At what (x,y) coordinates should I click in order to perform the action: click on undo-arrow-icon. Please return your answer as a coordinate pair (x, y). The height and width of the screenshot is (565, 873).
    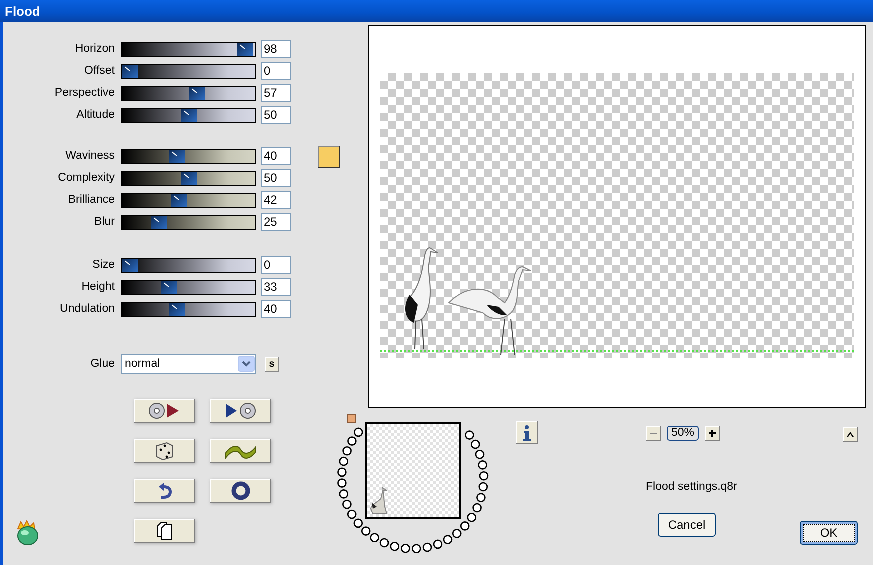
    Looking at the image, I should click on (165, 491).